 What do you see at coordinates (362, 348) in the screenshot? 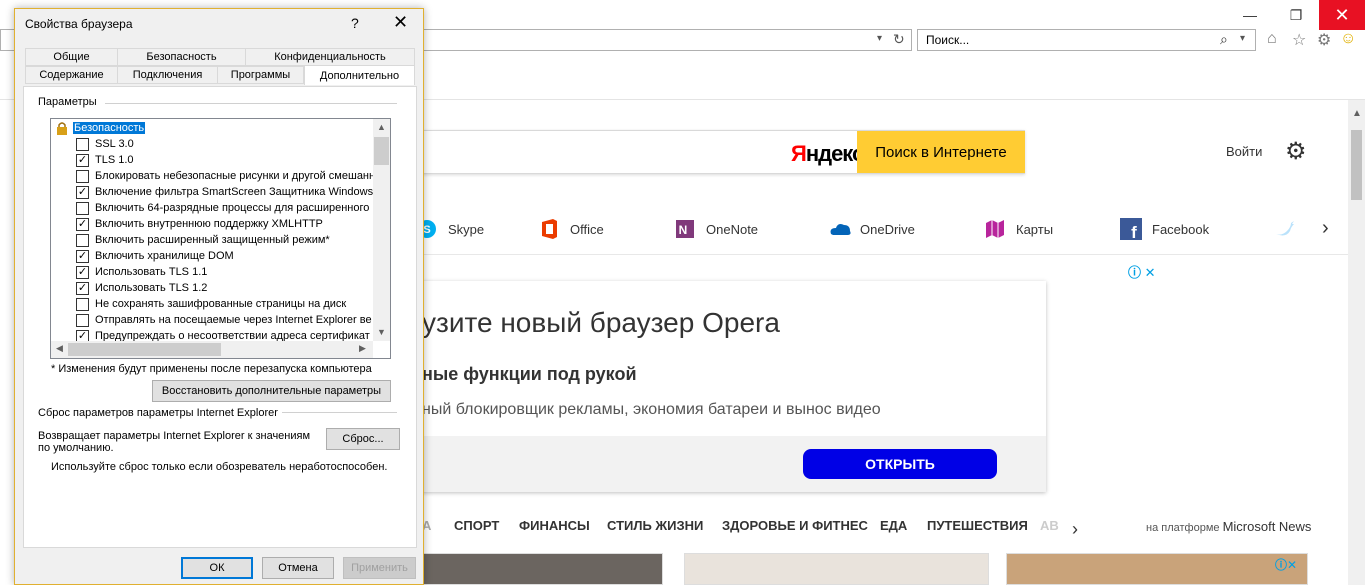
I see `scroll-right-icon: ▶` at bounding box center [362, 348].